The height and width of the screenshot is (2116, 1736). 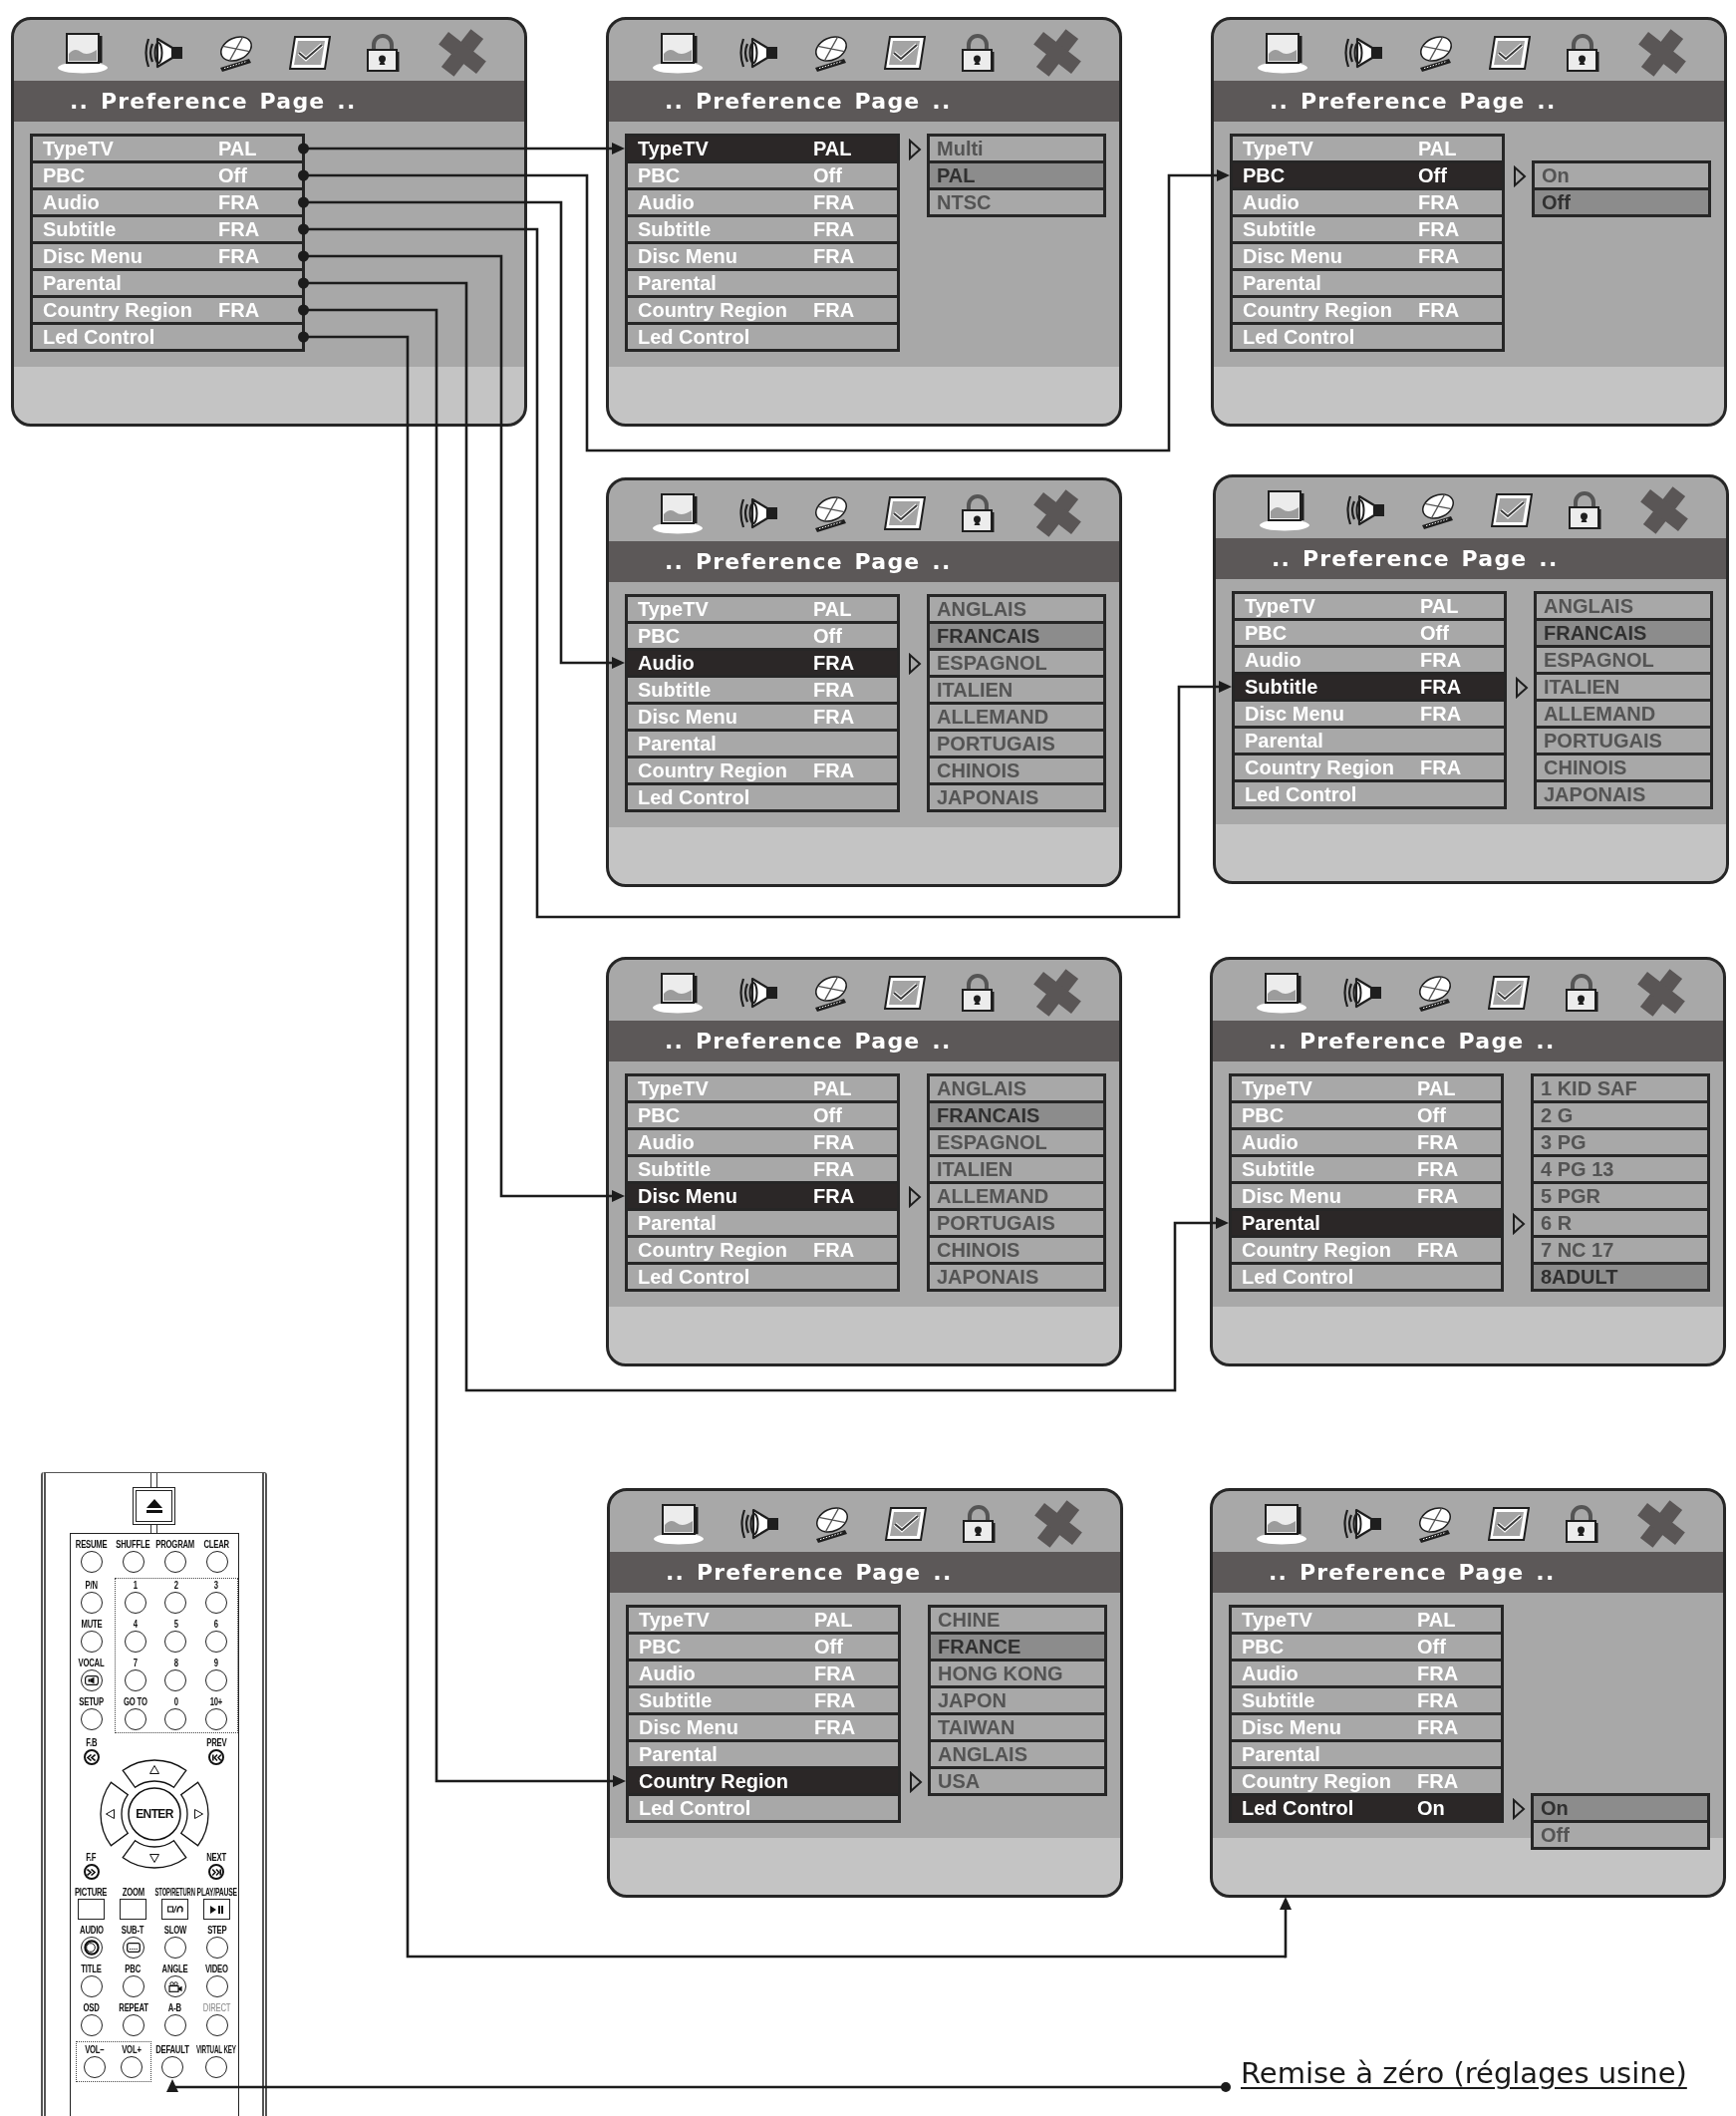 What do you see at coordinates (1621, 203) in the screenshot?
I see `submenu-option: Off` at bounding box center [1621, 203].